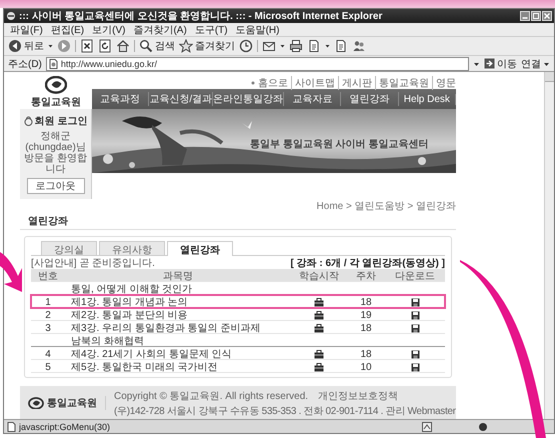 This screenshot has height=438, width=555. I want to click on page-title: 열린강좌, so click(238, 222).